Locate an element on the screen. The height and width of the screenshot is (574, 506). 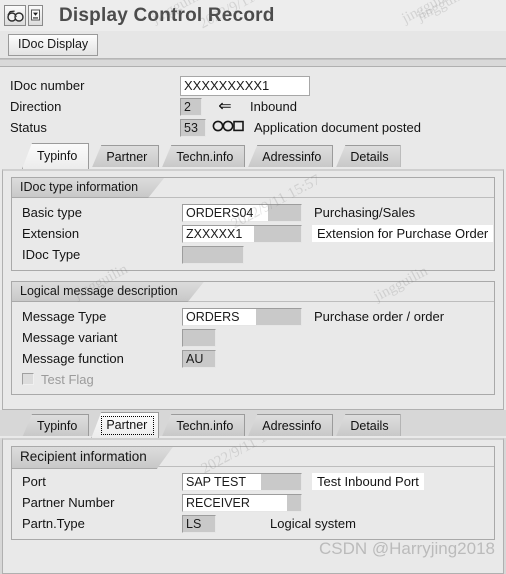
titlebar-icon-group is located at coordinates (23, 15).